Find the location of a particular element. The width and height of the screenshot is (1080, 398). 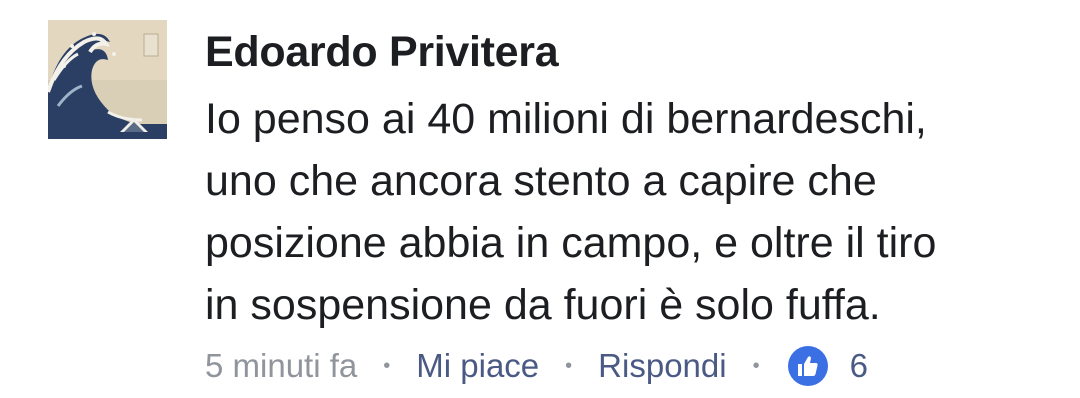

reactions-summary: 6 is located at coordinates (827, 366).